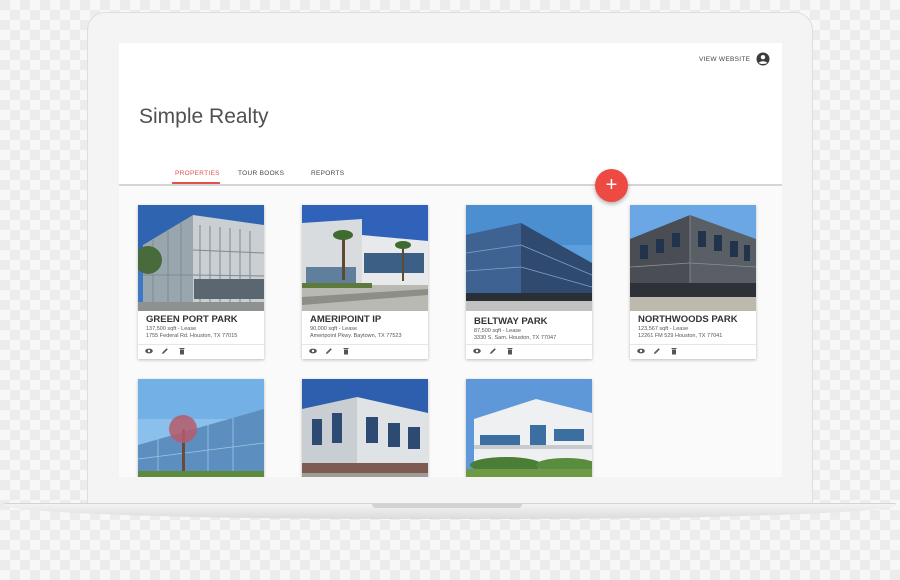  I want to click on account-circle-icon, so click(763, 59).